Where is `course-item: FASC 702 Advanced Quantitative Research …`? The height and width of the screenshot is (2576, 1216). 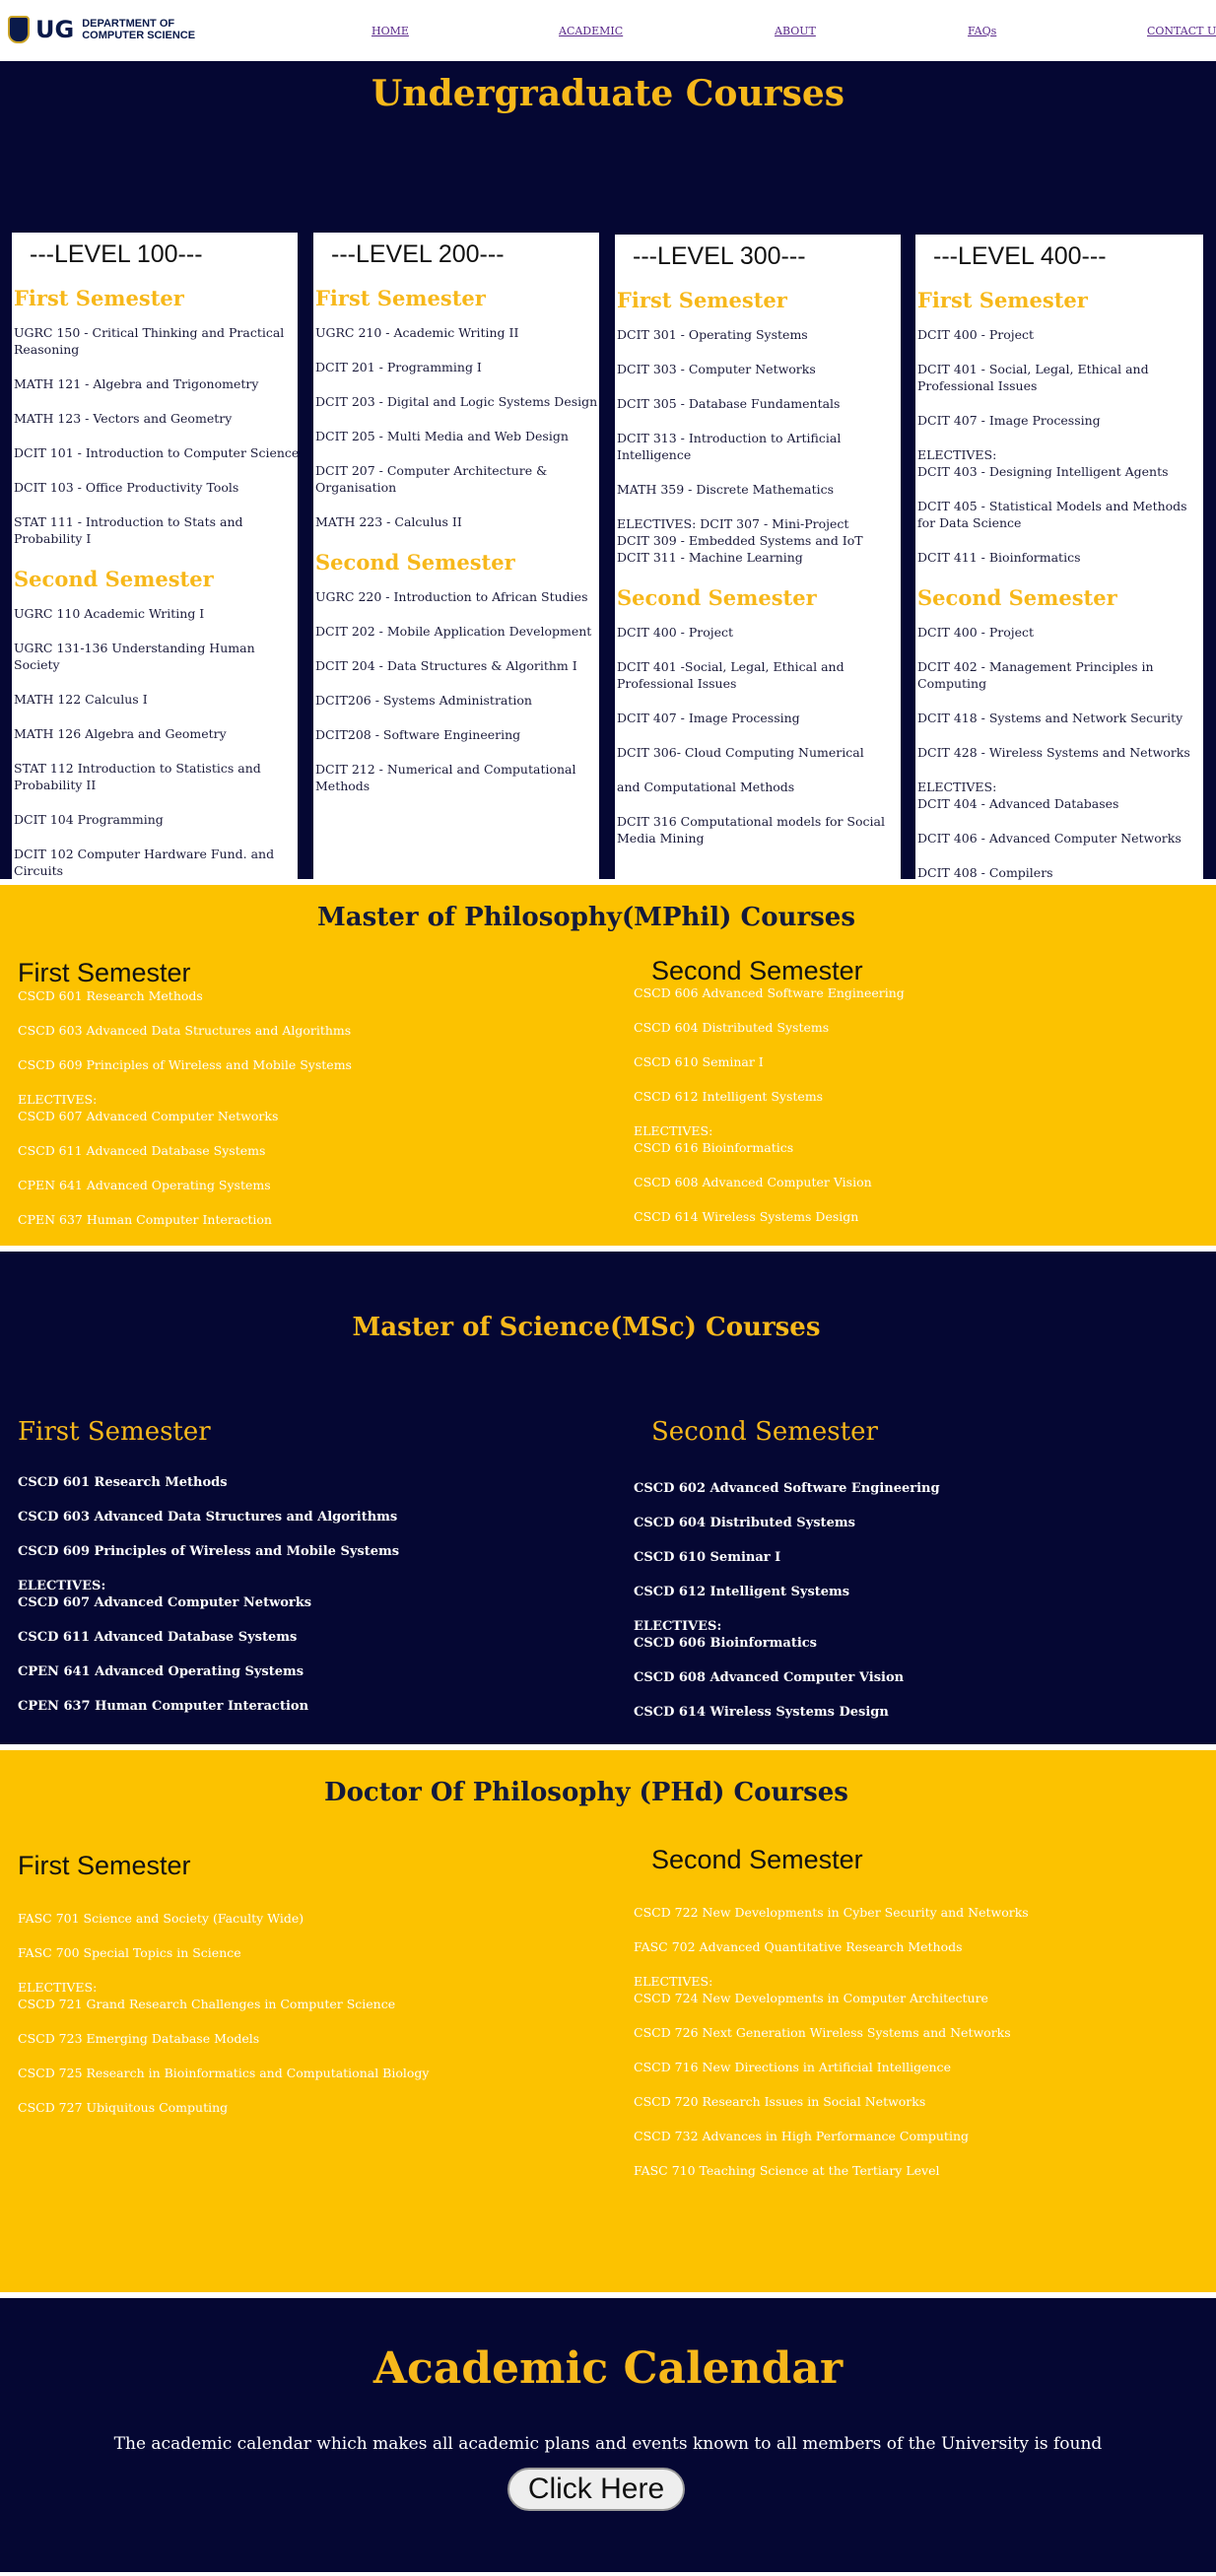 course-item: FASC 702 Advanced Quantitative Research … is located at coordinates (798, 1946).